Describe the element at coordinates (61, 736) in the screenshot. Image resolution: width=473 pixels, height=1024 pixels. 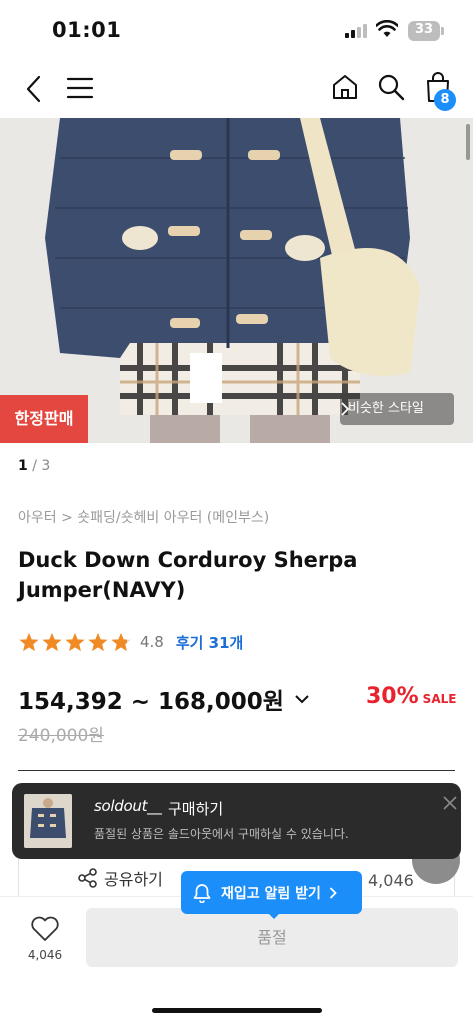
I see `original-price: 240,000원` at that location.